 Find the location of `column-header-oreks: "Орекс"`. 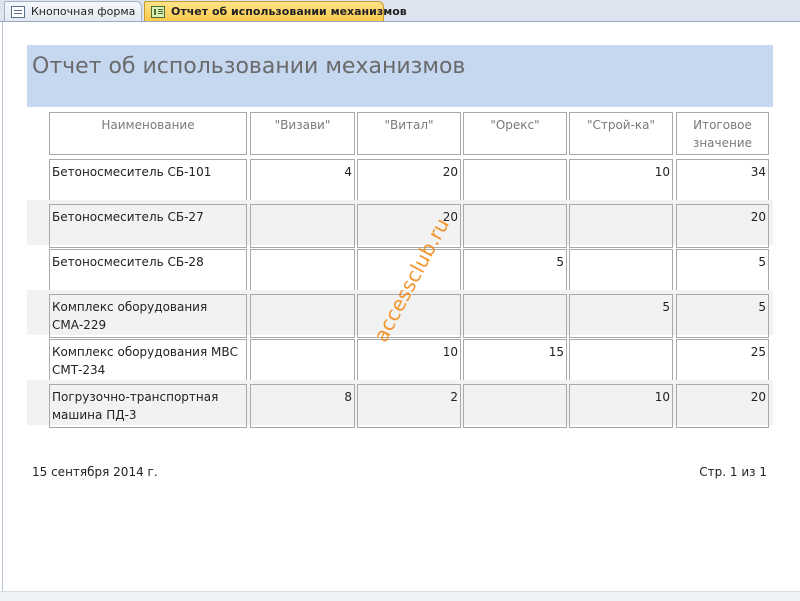

column-header-oreks: "Орекс" is located at coordinates (515, 133).